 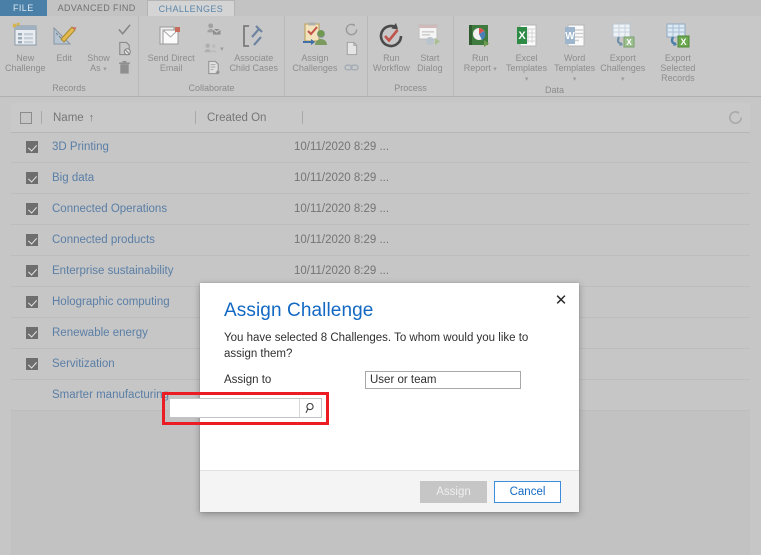 I want to click on ribbon-button-label: New Challenge, so click(x=25, y=63).